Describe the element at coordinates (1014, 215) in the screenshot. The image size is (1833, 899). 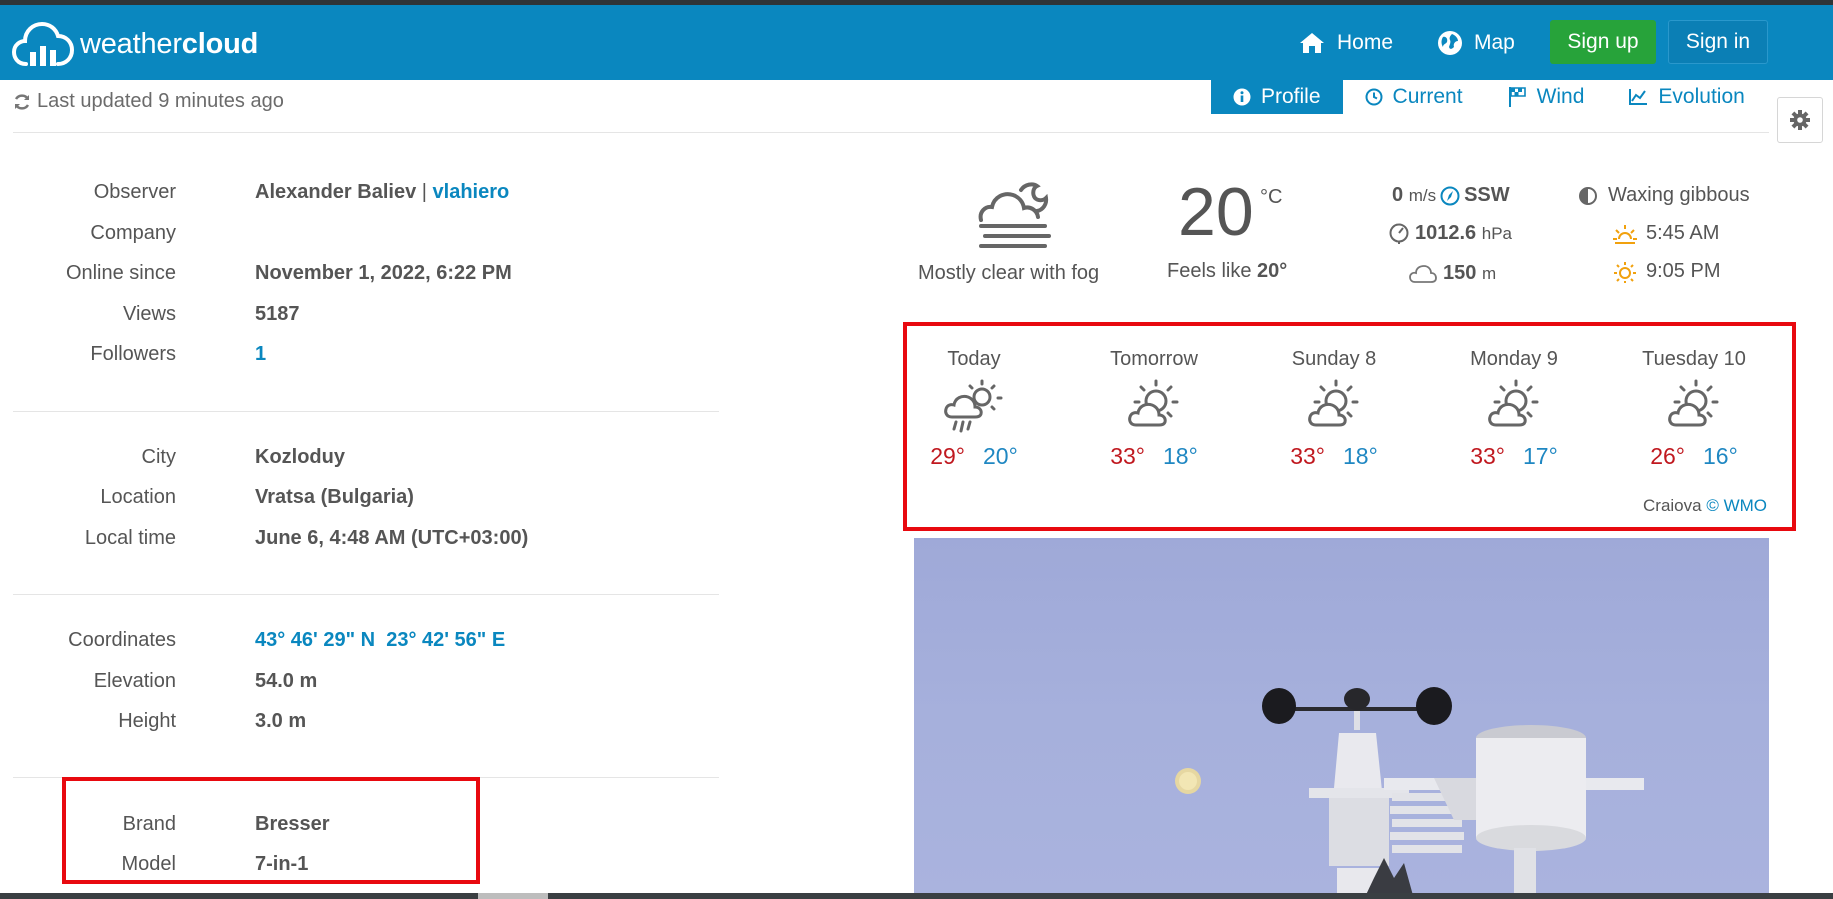
I see `moon-fog-icon` at that location.